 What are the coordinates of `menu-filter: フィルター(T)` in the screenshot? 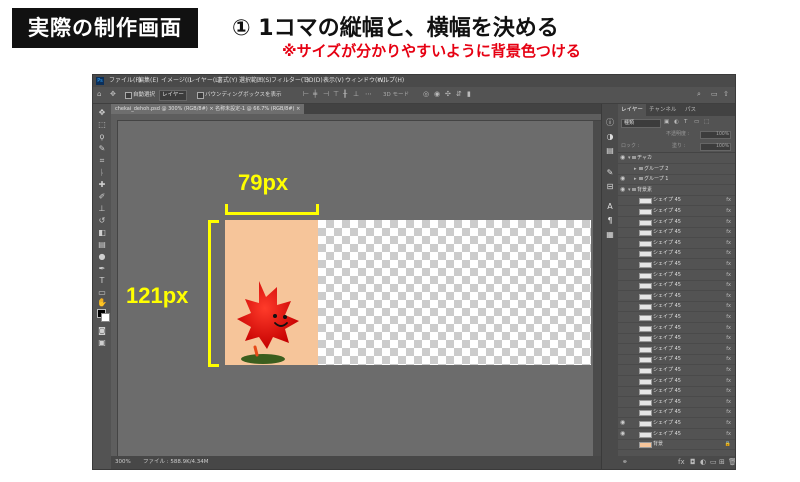 It's located at (290, 81).